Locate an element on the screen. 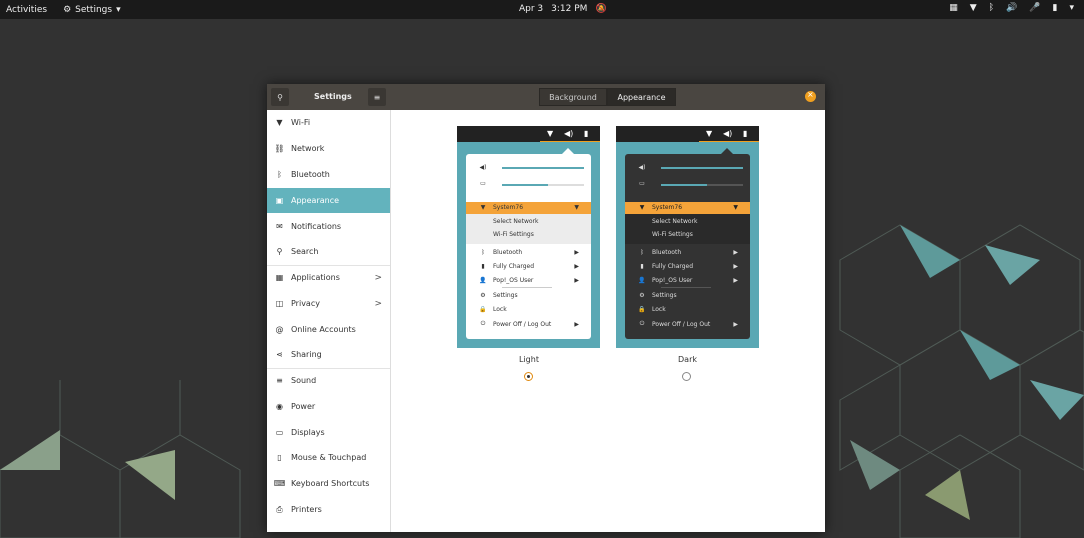  workspaces-icon: ▦ is located at coordinates (953, 8).